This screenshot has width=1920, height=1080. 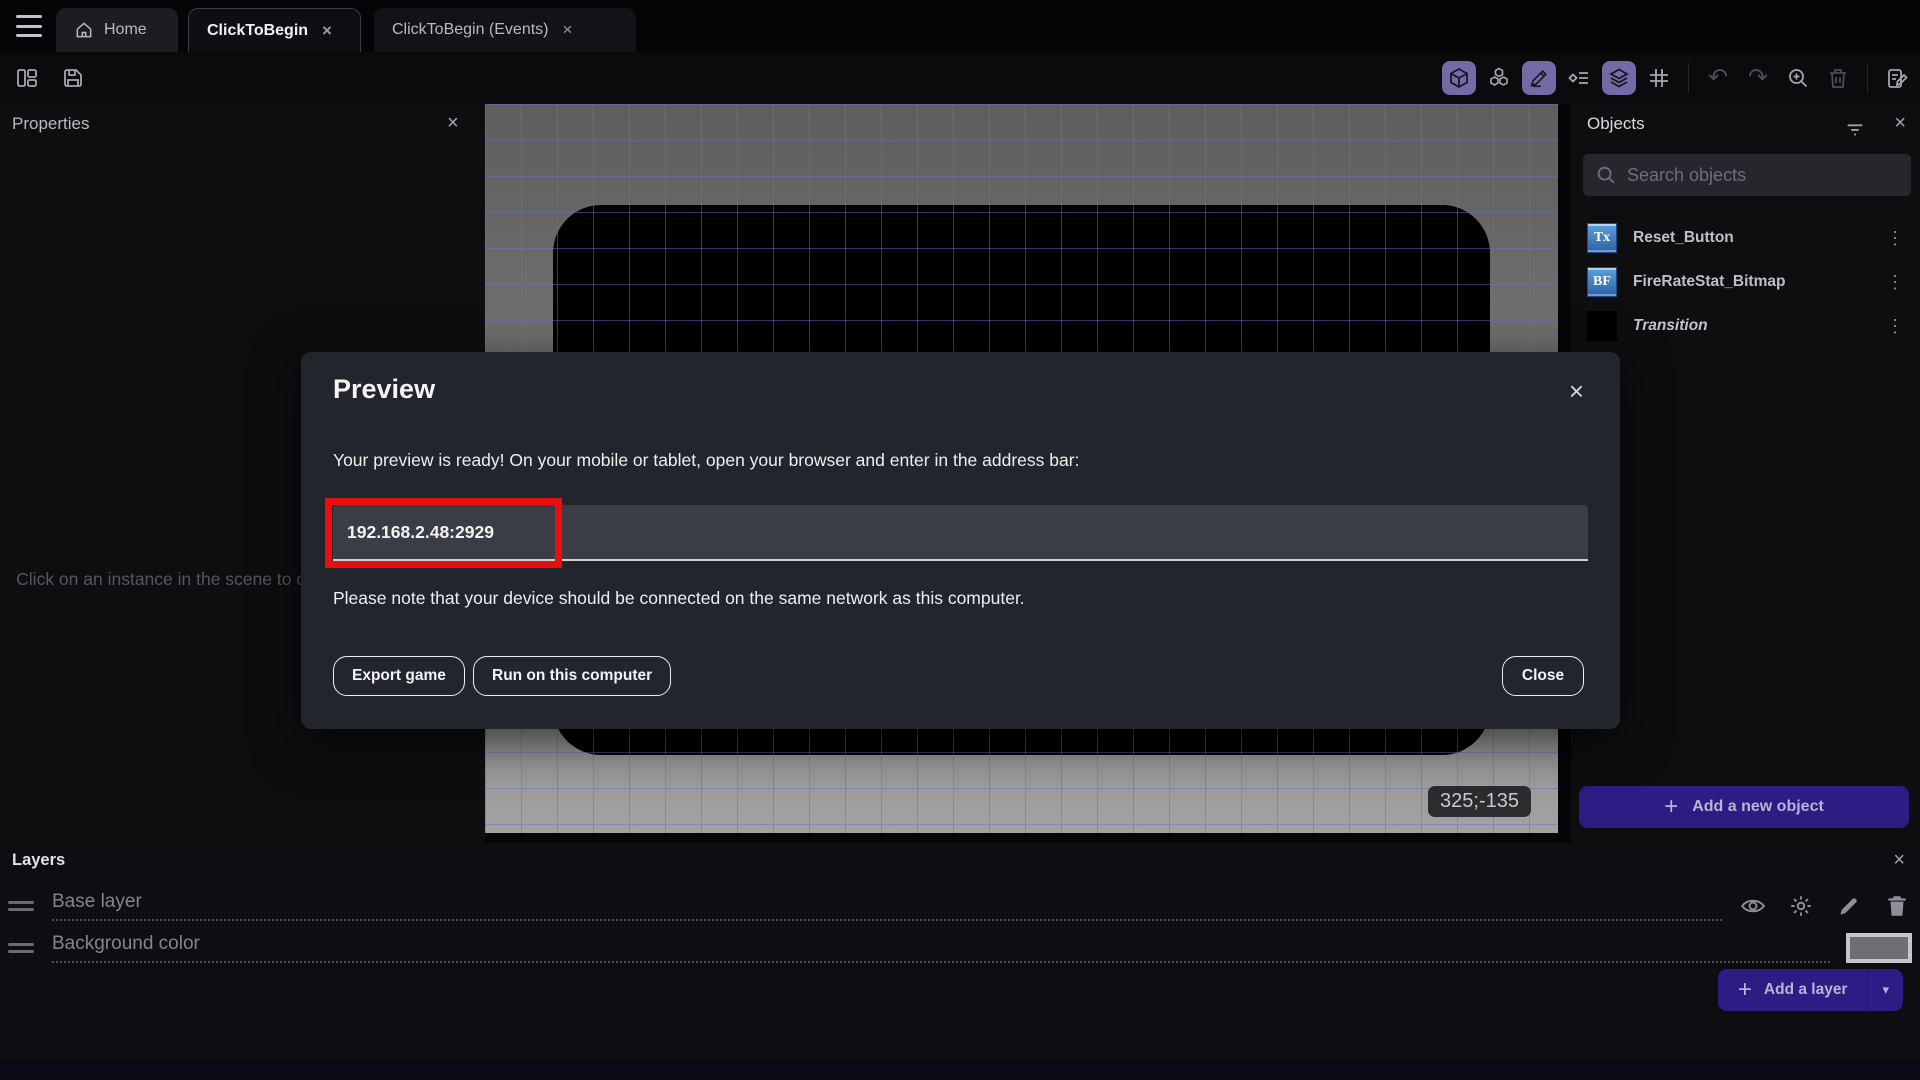 What do you see at coordinates (1758, 806) in the screenshot?
I see `add-object-label: Add a new object` at bounding box center [1758, 806].